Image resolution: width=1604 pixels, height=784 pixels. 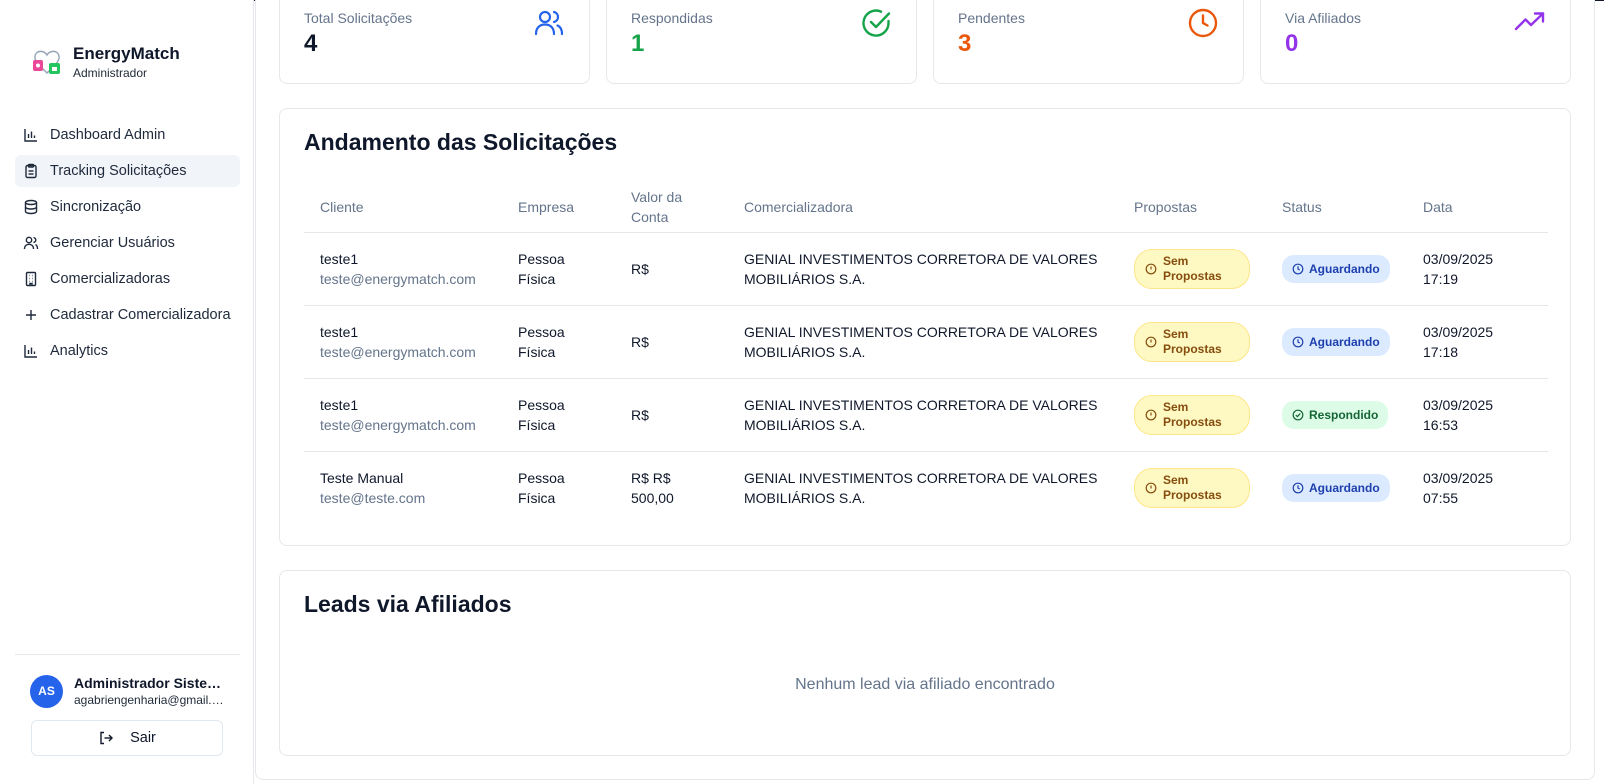 What do you see at coordinates (362, 477) in the screenshot?
I see `client-name: Teste Manual` at bounding box center [362, 477].